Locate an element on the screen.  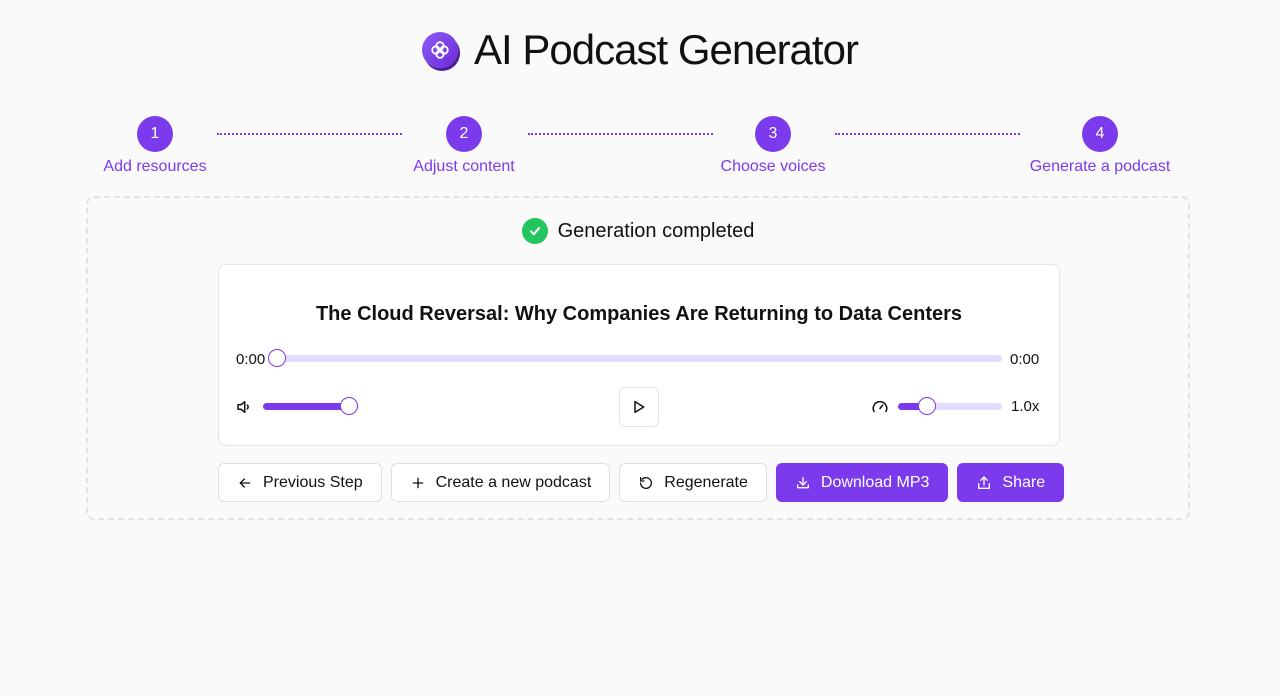
step-add-resources: 1 Add resources is located at coordinates (155, 146).